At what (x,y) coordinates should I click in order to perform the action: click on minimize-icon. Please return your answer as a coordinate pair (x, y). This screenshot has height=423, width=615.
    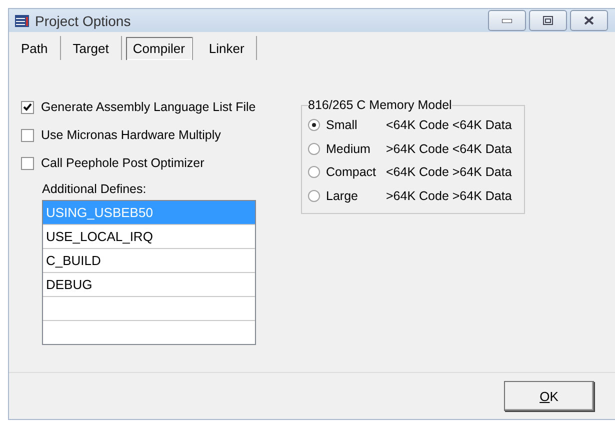
    Looking at the image, I should click on (507, 20).